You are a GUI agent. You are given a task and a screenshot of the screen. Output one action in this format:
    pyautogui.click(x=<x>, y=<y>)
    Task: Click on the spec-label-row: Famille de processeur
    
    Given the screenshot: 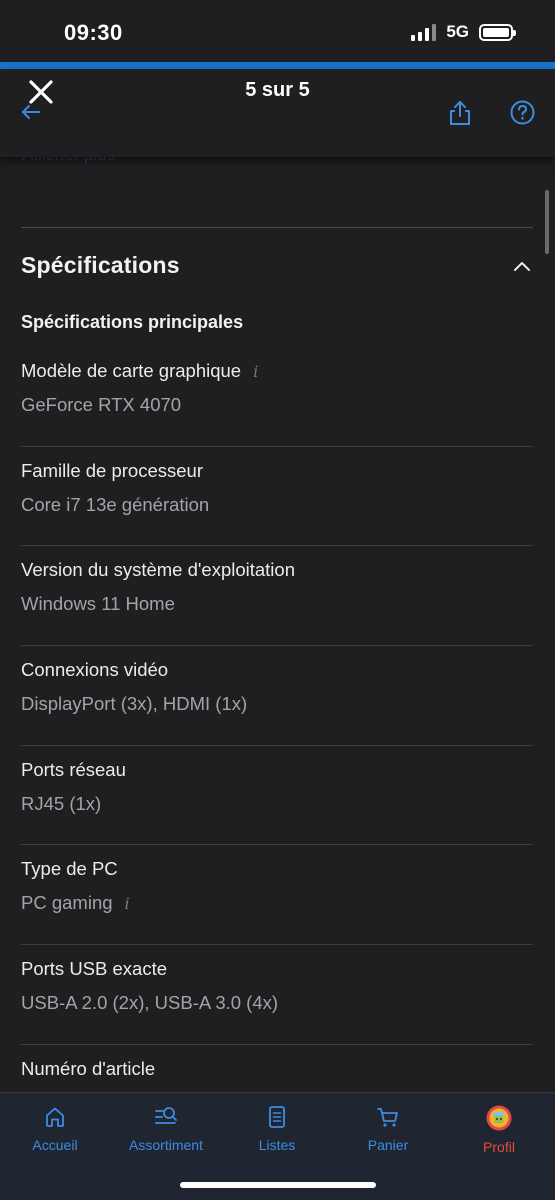 What is the action you would take?
    pyautogui.click(x=277, y=471)
    